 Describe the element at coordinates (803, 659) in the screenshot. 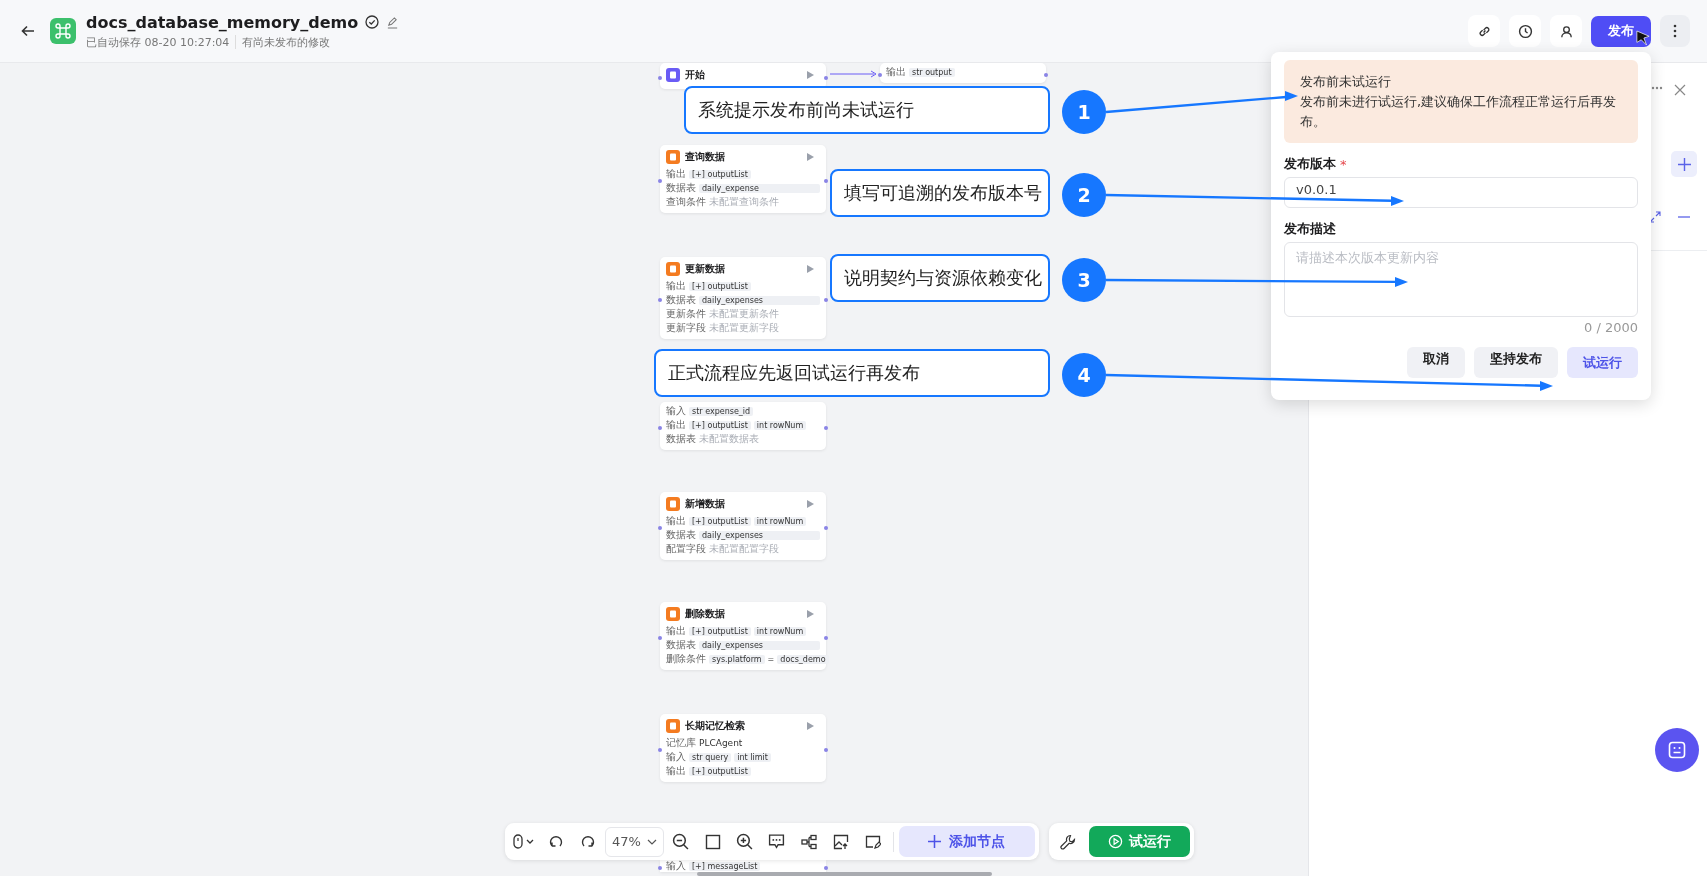

I see `condition-value: docs_demo` at that location.